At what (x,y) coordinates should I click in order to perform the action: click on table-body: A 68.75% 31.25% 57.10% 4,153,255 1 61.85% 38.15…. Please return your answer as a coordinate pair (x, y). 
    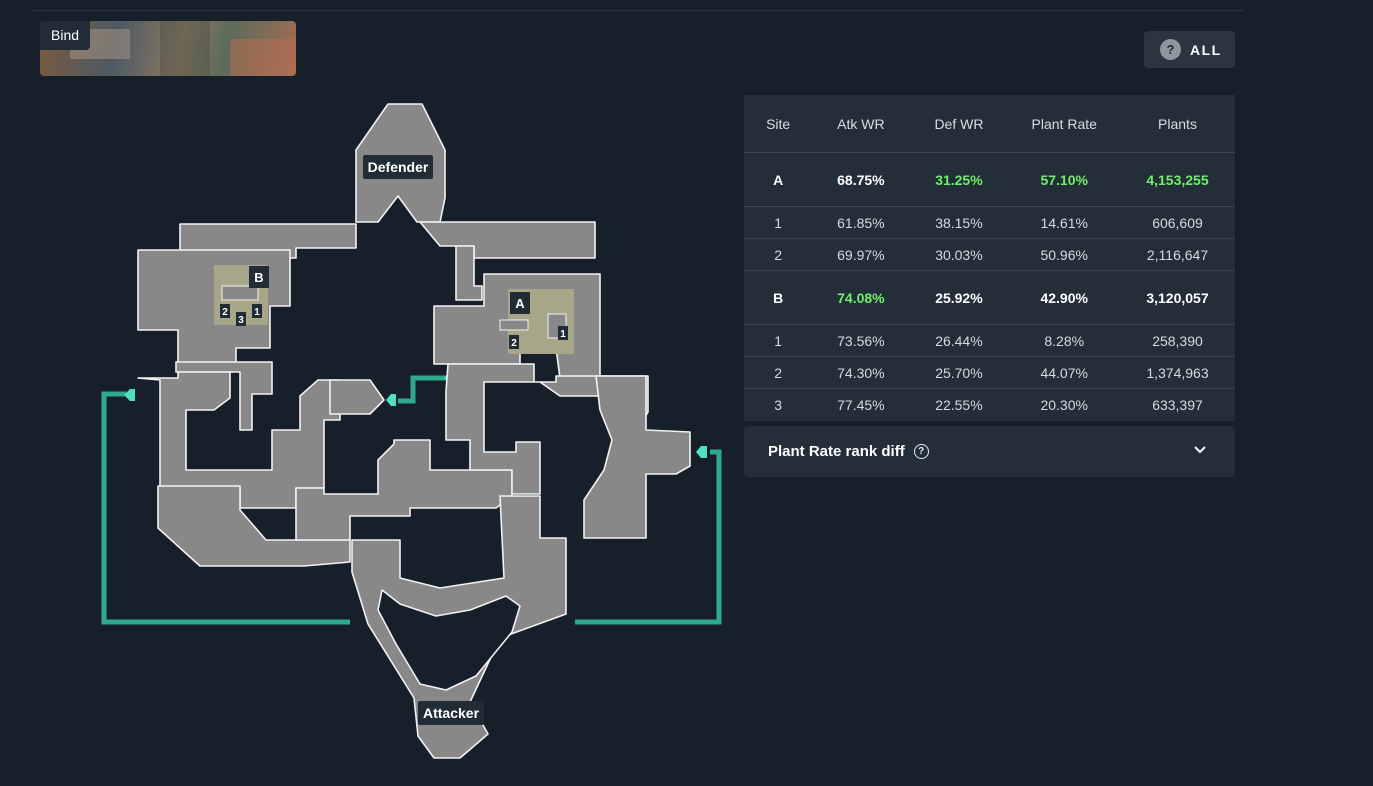
    Looking at the image, I should click on (989, 287).